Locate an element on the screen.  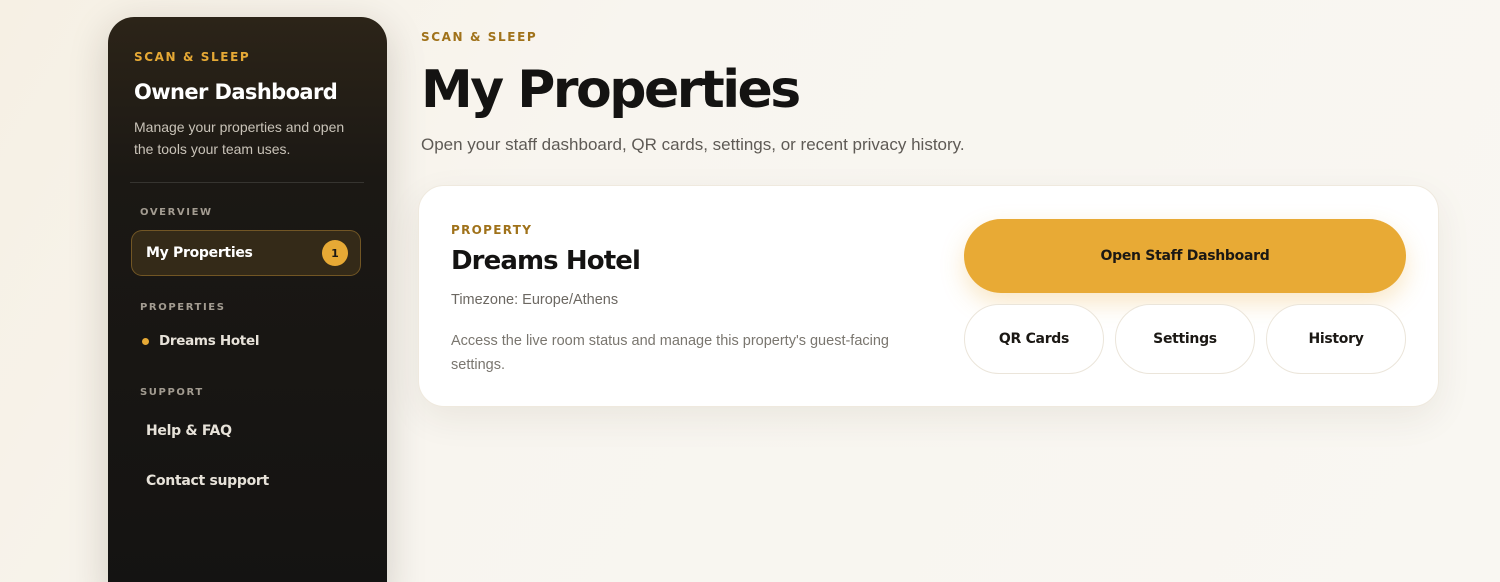
history-button: History is located at coordinates (1336, 339).